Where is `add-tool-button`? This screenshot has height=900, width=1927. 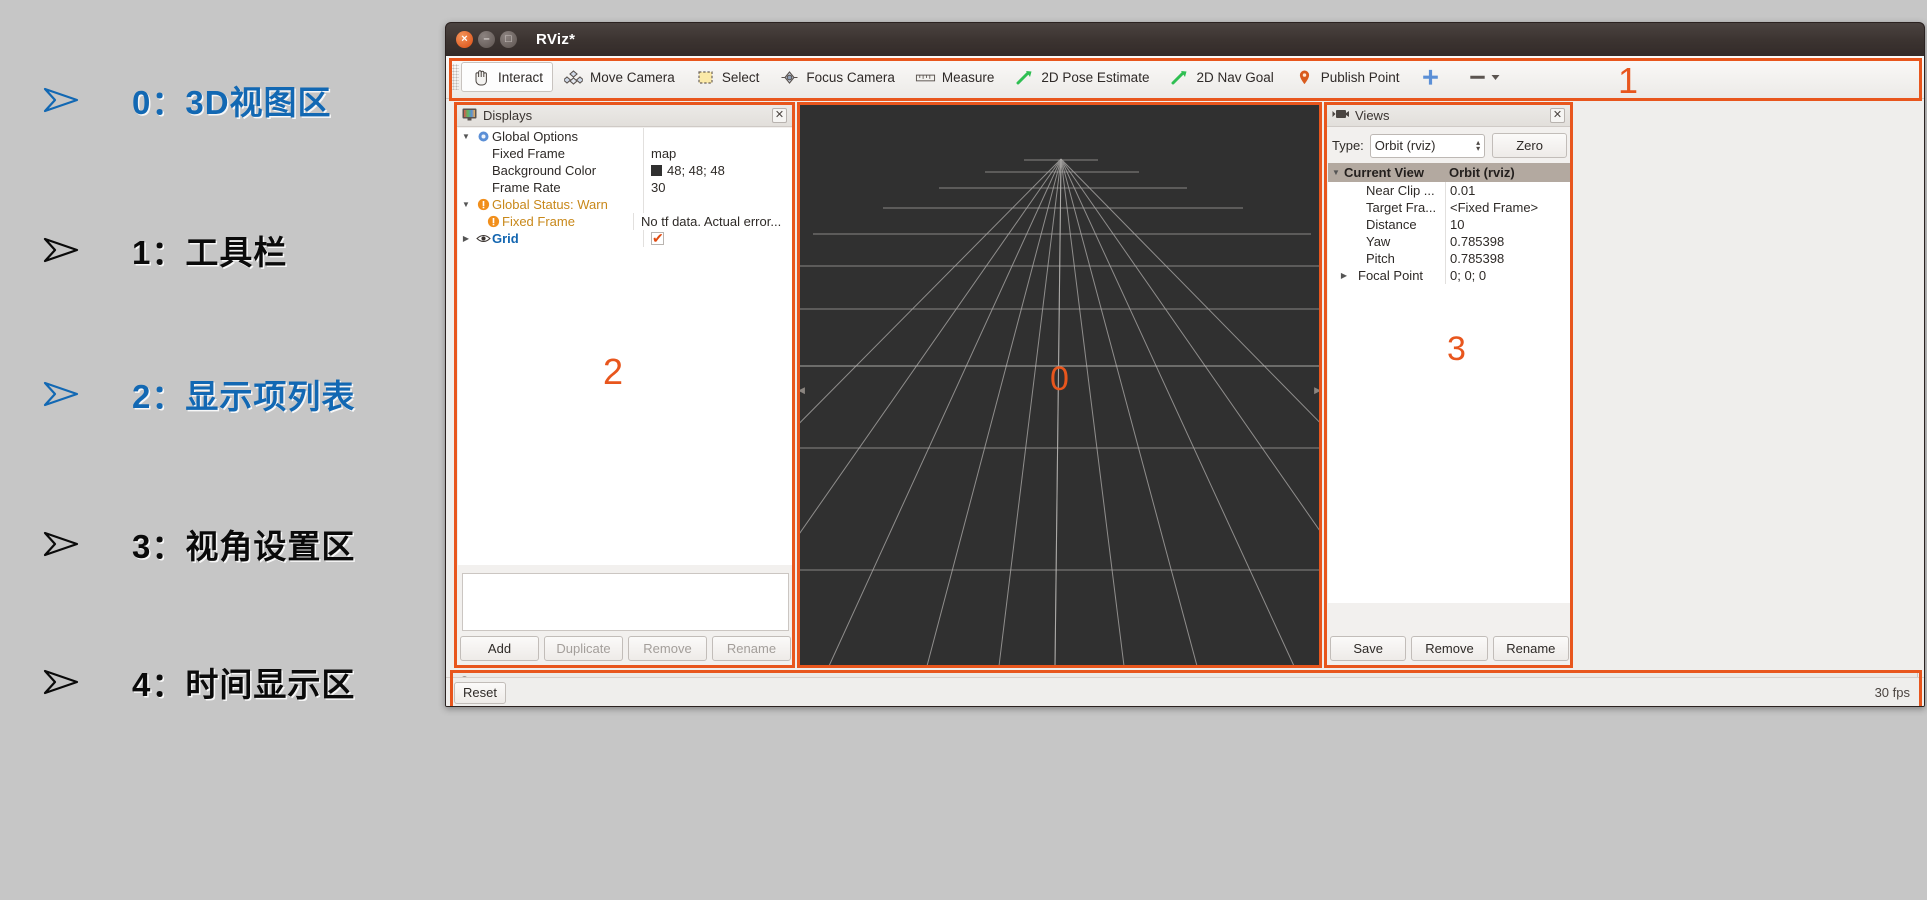
add-tool-button is located at coordinates (1433, 77).